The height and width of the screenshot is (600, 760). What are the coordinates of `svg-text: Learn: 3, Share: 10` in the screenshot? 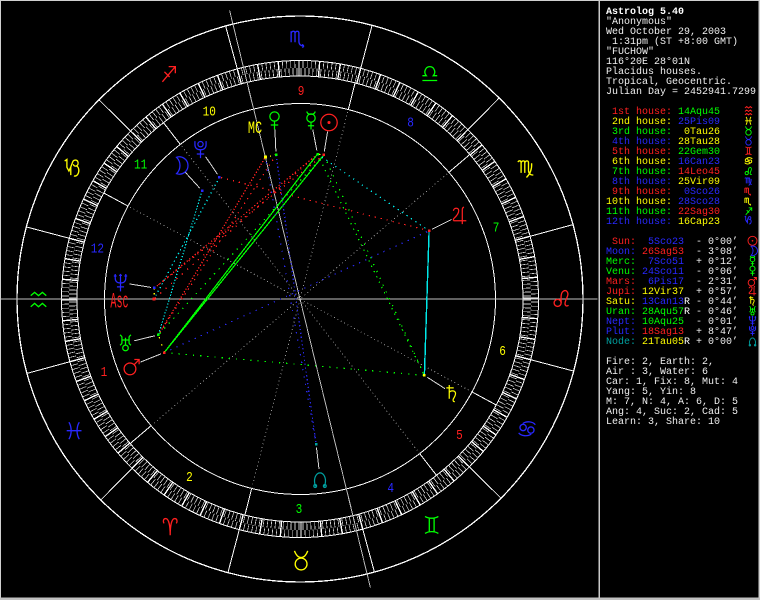 It's located at (663, 422).